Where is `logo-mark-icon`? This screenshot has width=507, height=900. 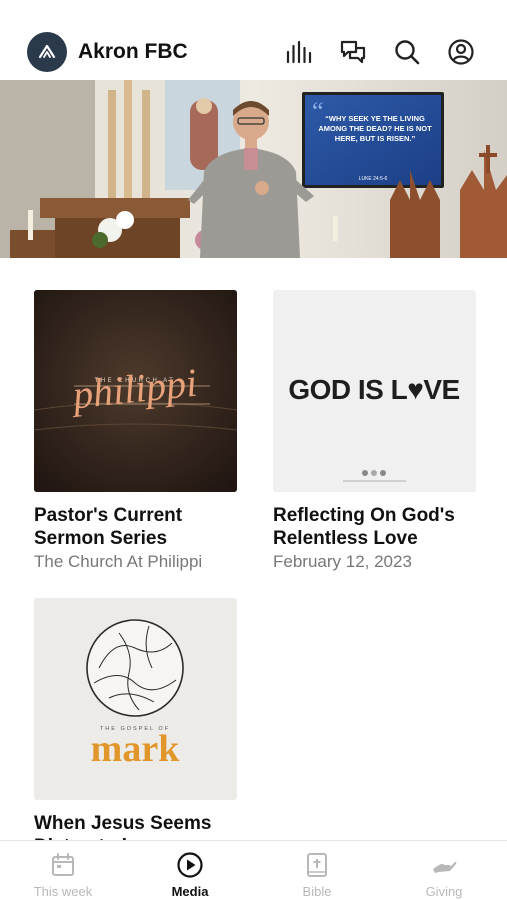 logo-mark-icon is located at coordinates (47, 51).